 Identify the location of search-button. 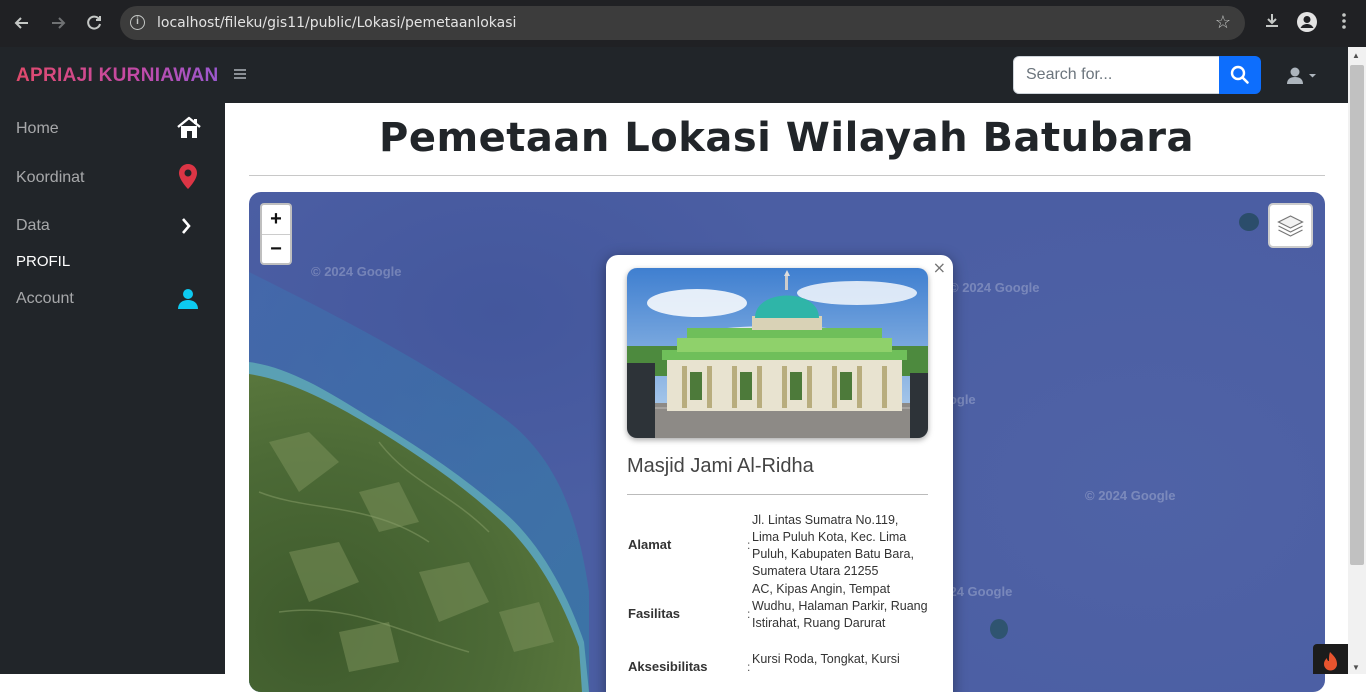
(1240, 75).